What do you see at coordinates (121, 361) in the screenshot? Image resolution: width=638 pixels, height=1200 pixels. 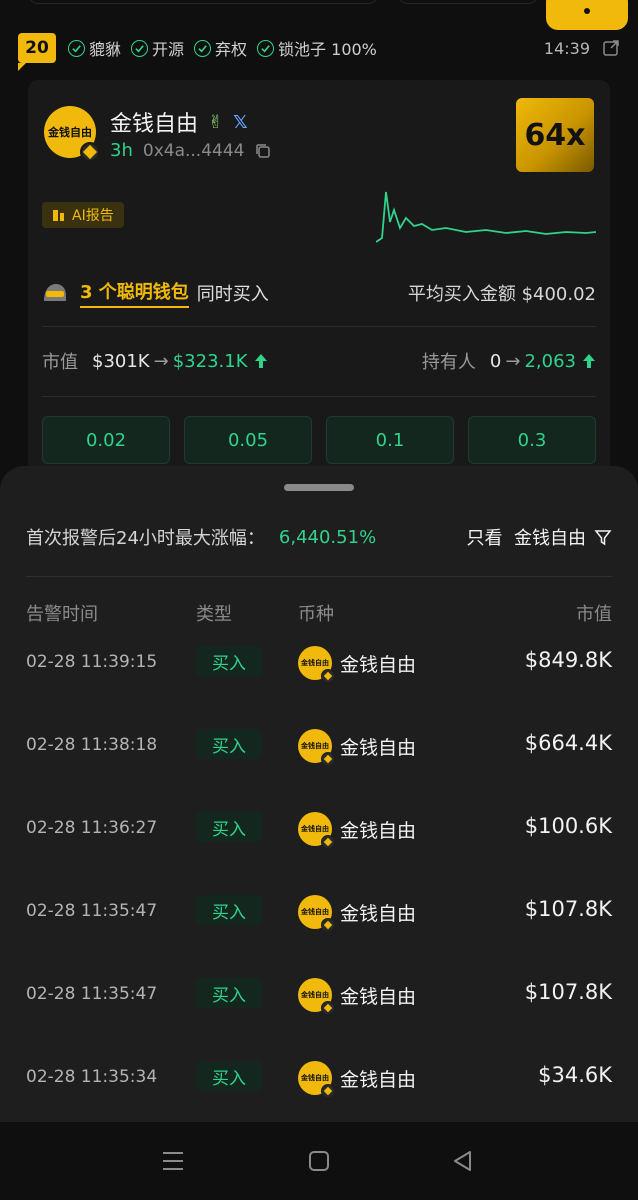 I see `market-cap-from: $301K` at bounding box center [121, 361].